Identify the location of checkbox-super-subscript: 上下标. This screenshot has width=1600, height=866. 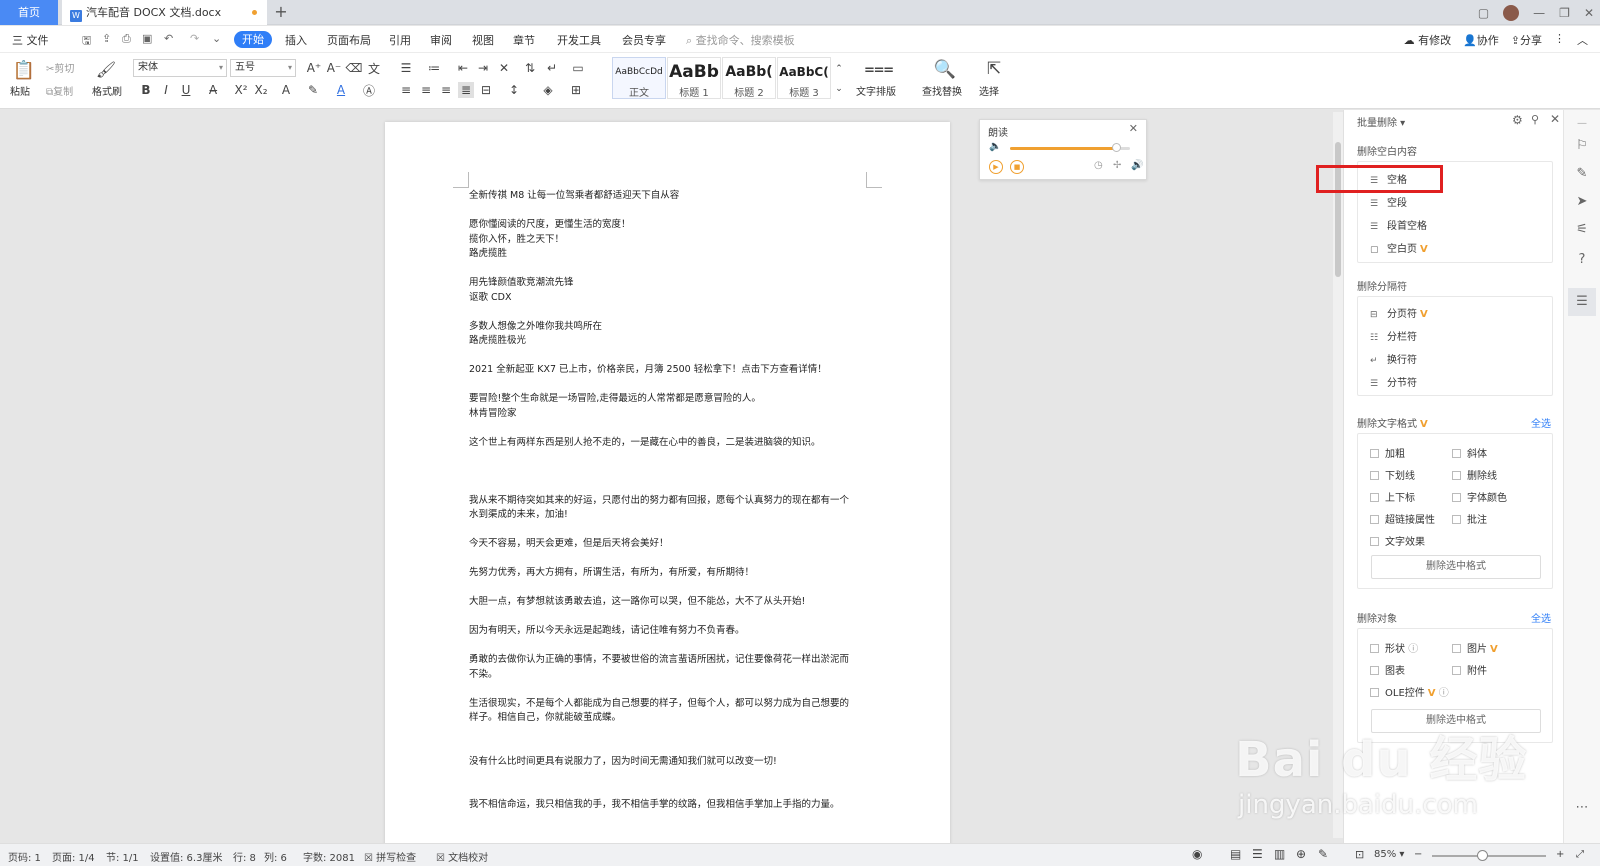
(1392, 496).